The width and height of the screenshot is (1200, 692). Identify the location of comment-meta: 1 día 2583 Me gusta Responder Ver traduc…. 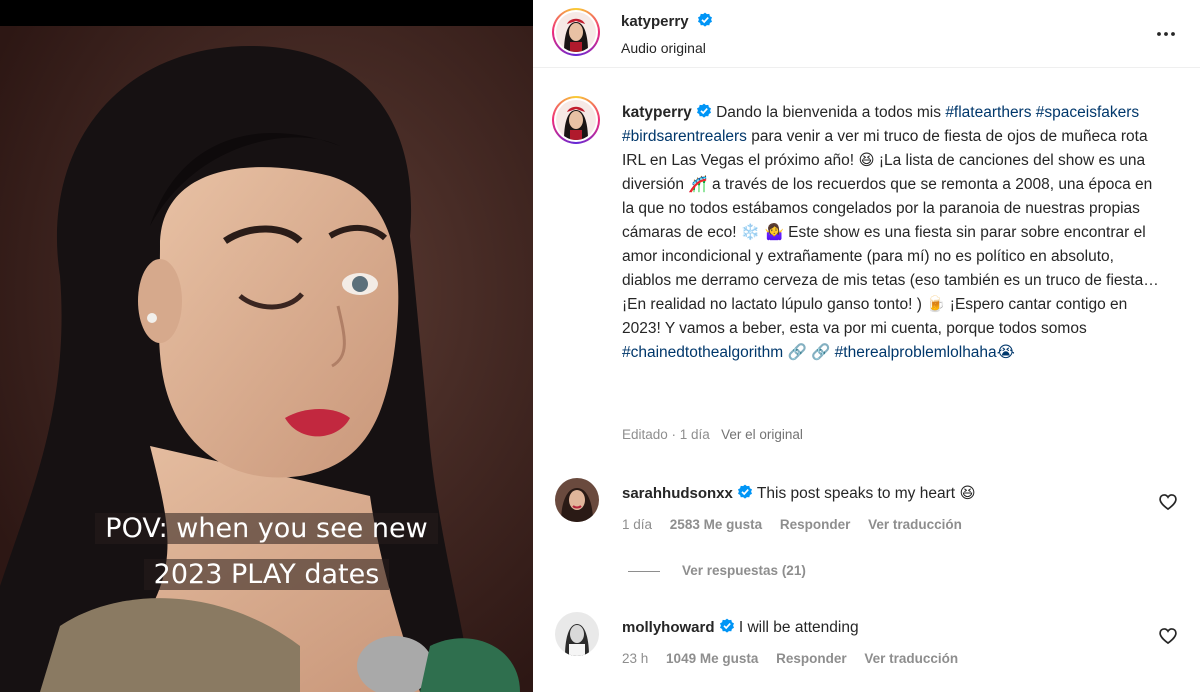
(799, 524).